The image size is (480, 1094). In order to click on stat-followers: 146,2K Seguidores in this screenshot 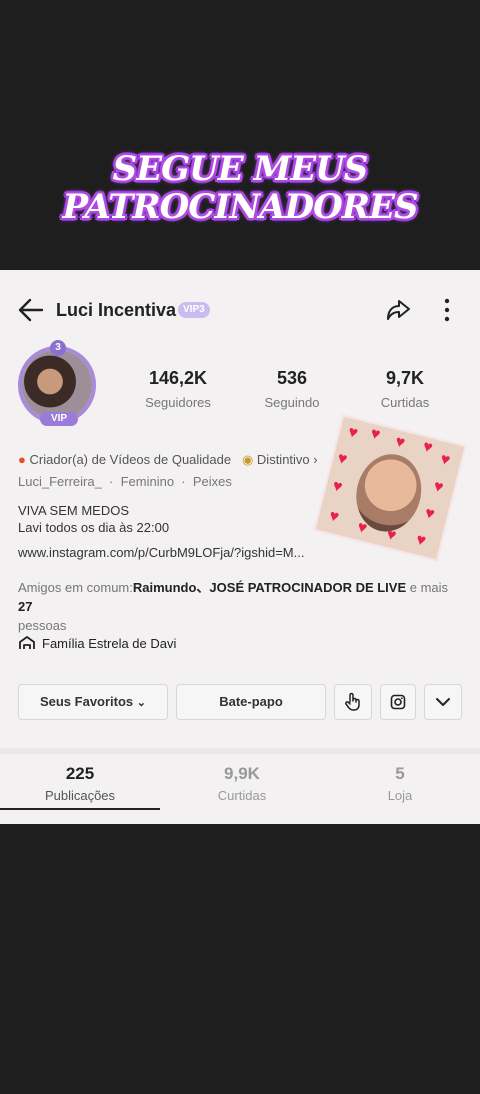, I will do `click(178, 389)`.